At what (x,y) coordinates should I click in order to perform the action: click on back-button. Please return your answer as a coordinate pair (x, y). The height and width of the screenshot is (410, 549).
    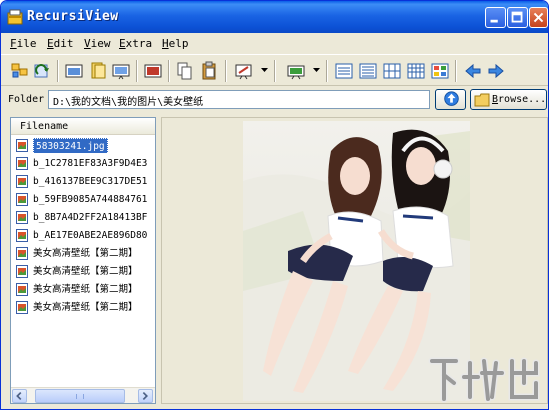
    Looking at the image, I should click on (473, 71).